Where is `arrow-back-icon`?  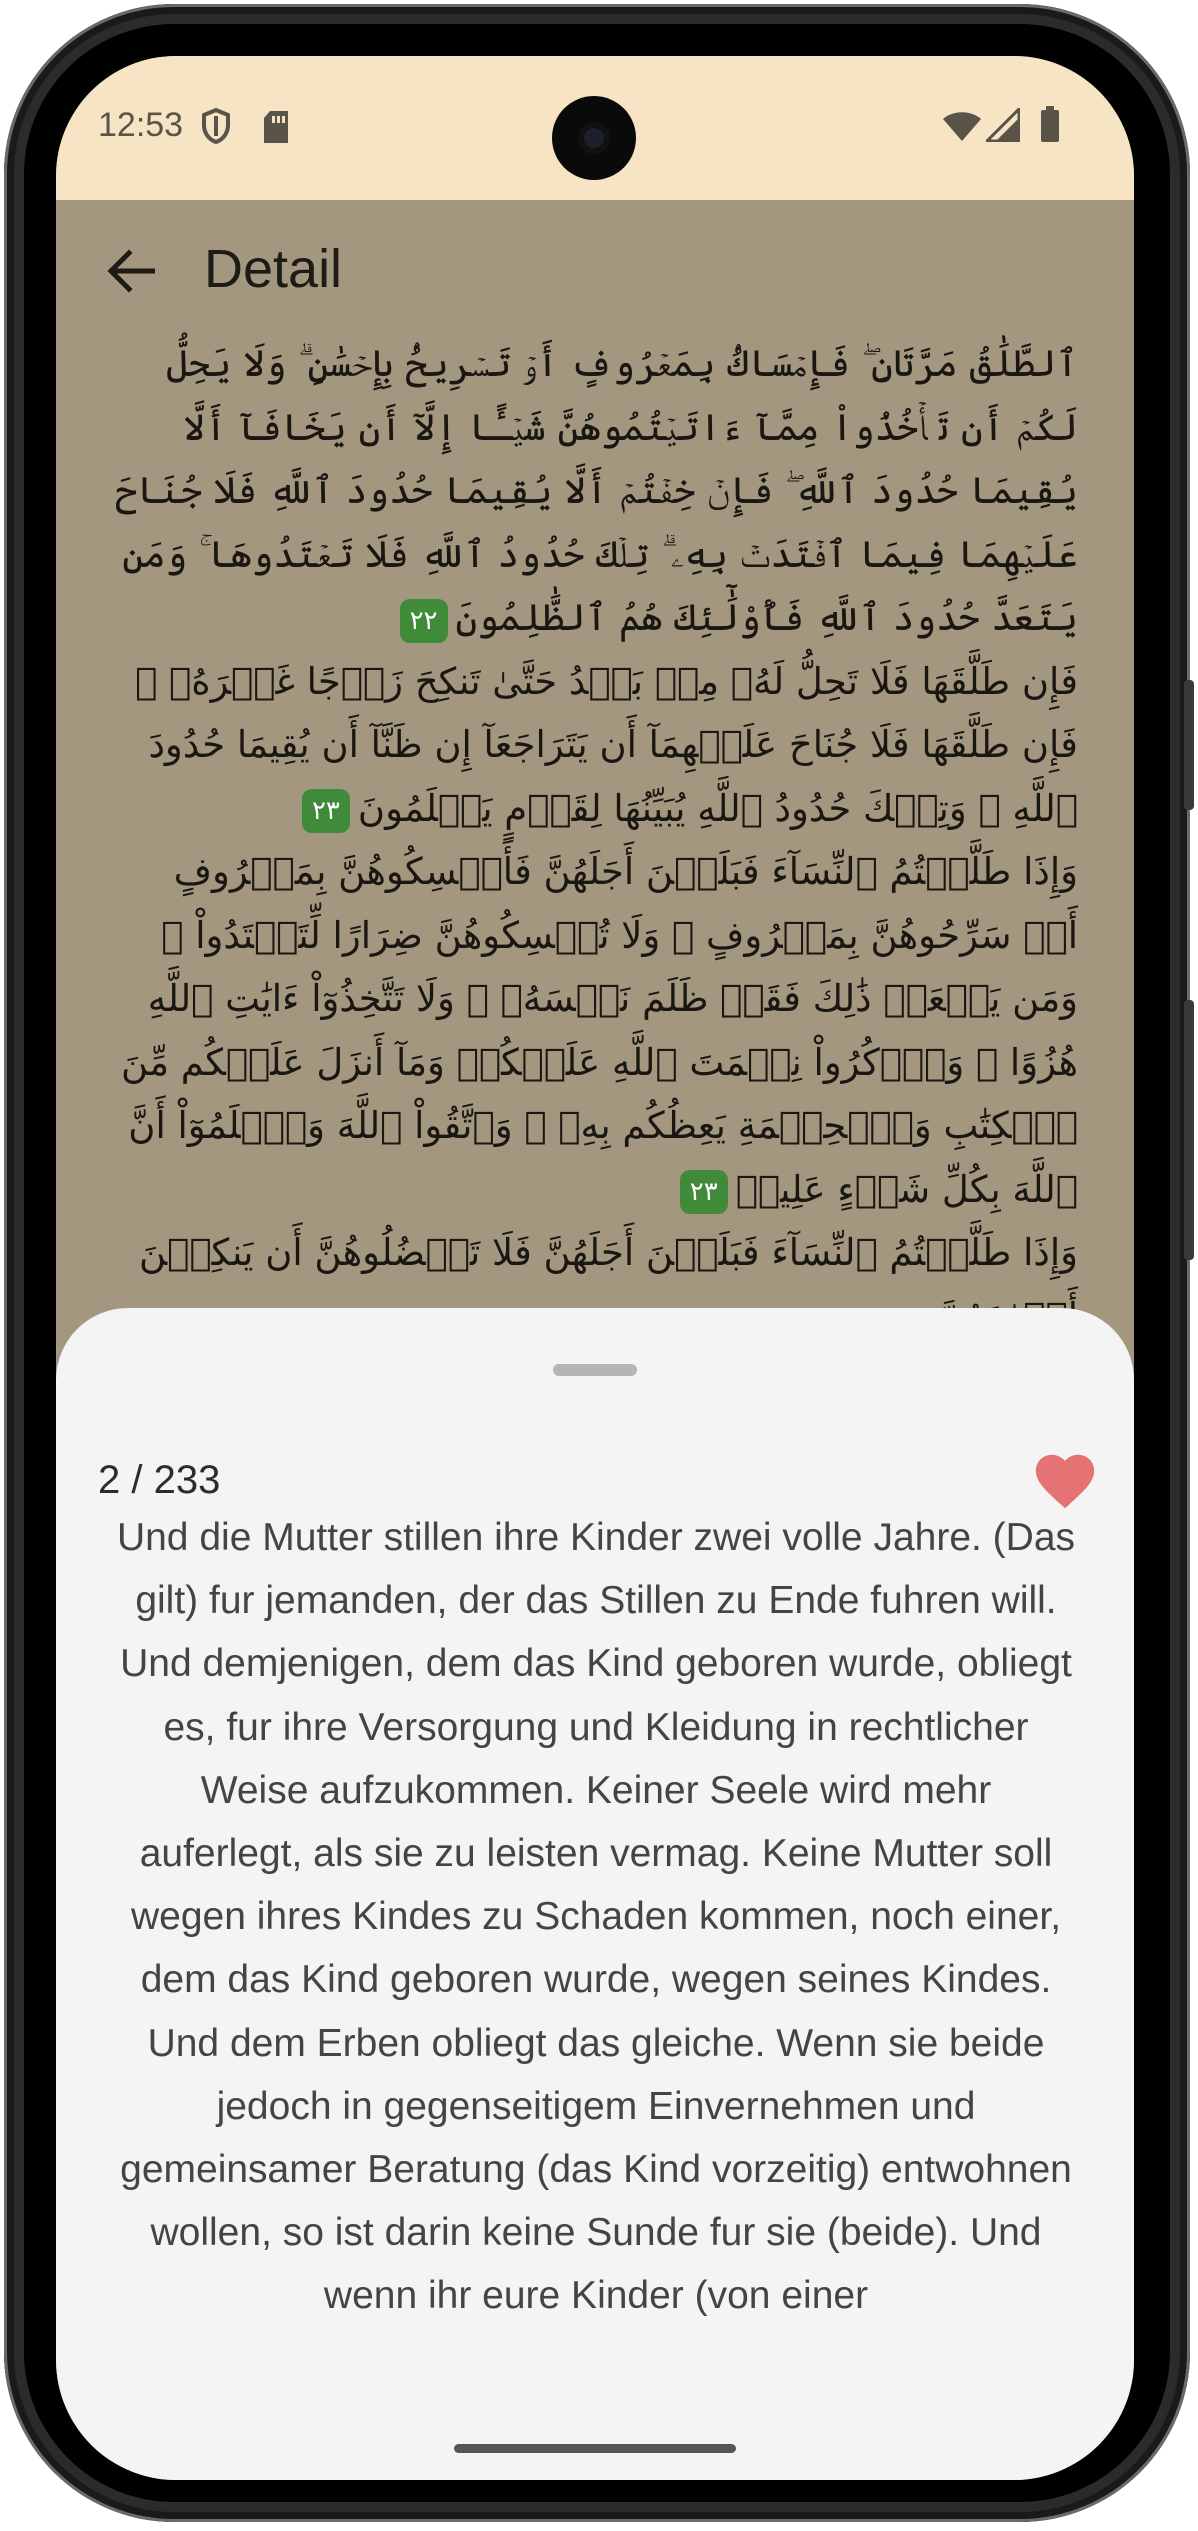
arrow-back-icon is located at coordinates (131, 271).